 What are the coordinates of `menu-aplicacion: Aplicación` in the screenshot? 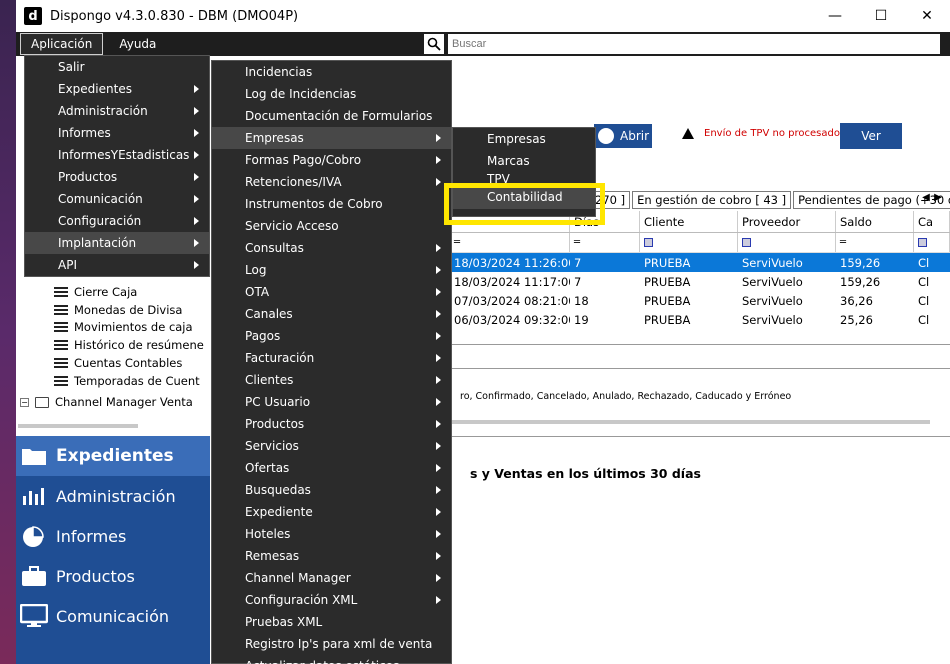 It's located at (62, 44).